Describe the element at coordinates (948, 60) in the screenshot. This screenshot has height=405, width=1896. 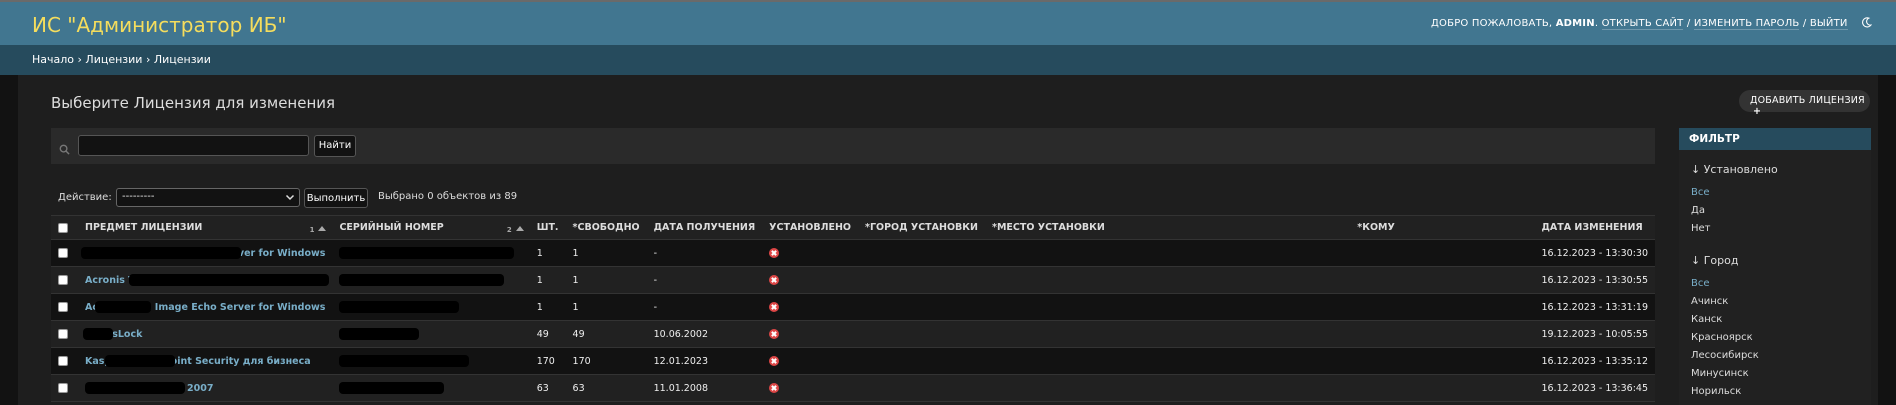
I see `breadcrumb: Начало › Лицензии › Лицензии` at that location.